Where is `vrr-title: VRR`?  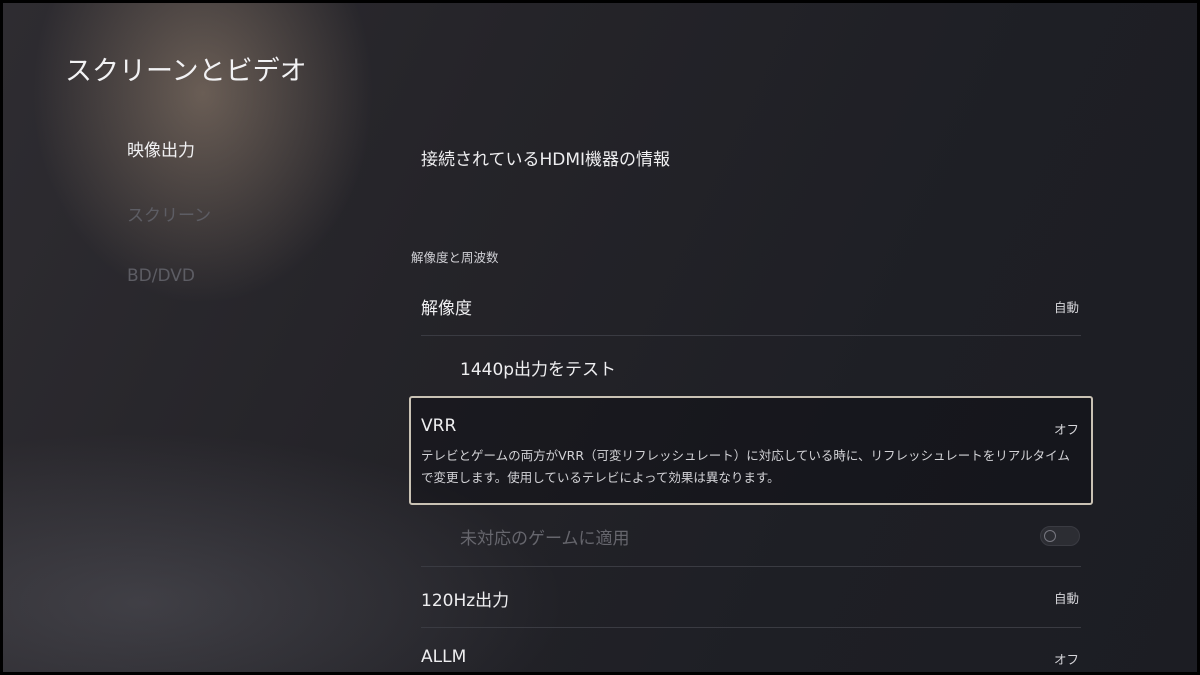 vrr-title: VRR is located at coordinates (439, 426).